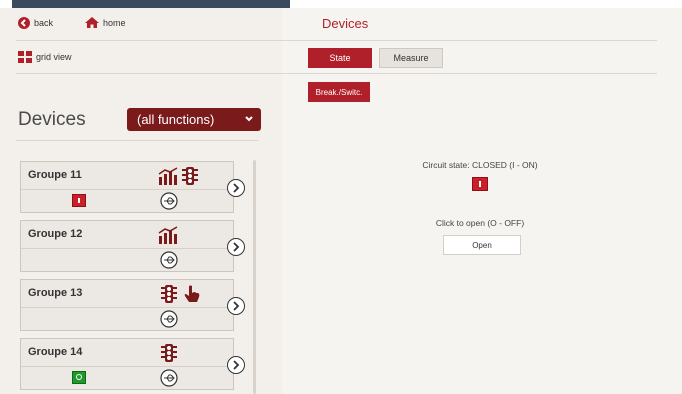  Describe the element at coordinates (55, 352) in the screenshot. I see `device-name: Groupe 14` at that location.